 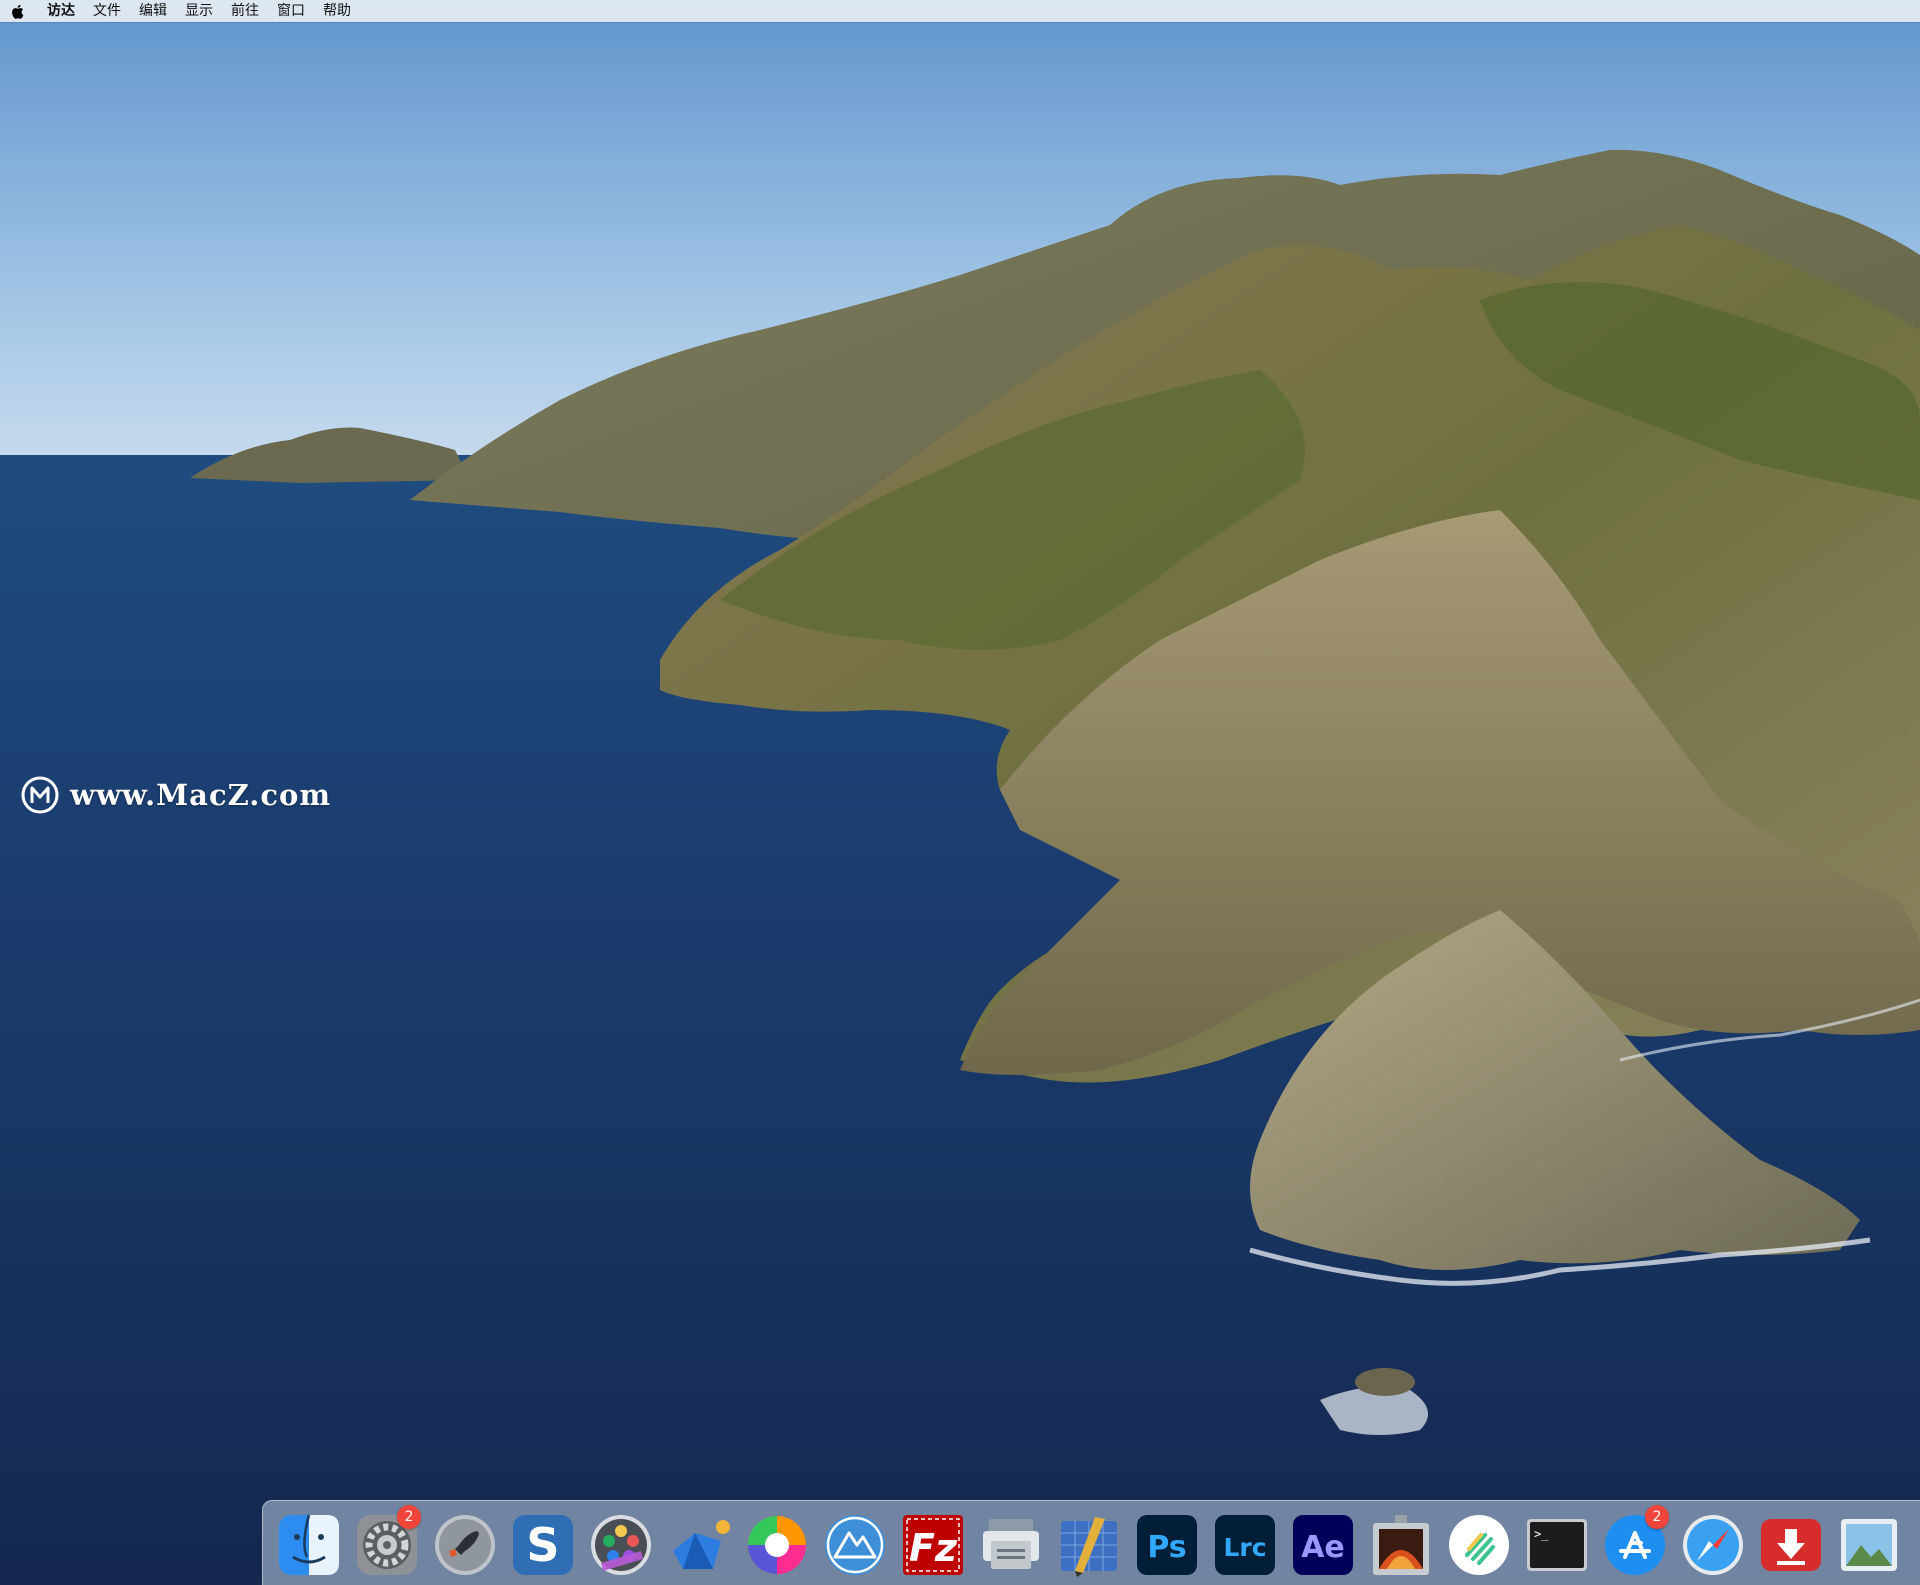 I want to click on menu-edit: 编辑, so click(x=153, y=11).